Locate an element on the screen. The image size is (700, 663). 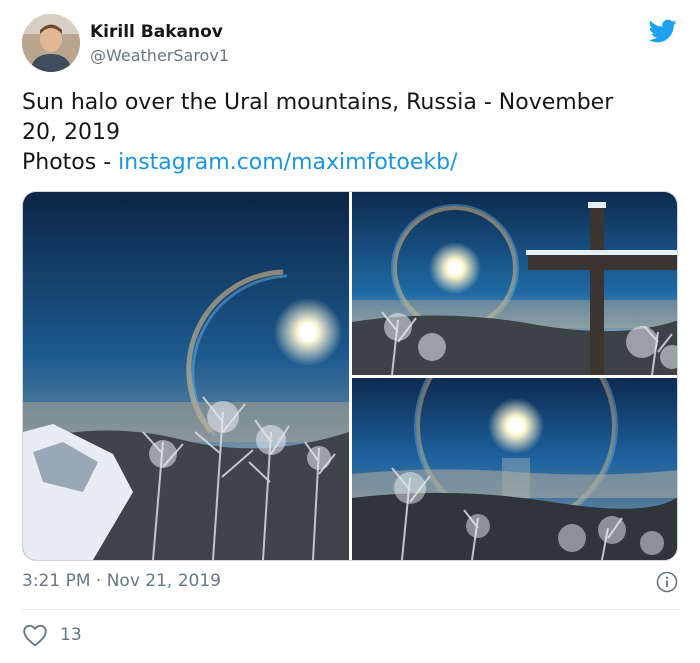
info-icon is located at coordinates (667, 582).